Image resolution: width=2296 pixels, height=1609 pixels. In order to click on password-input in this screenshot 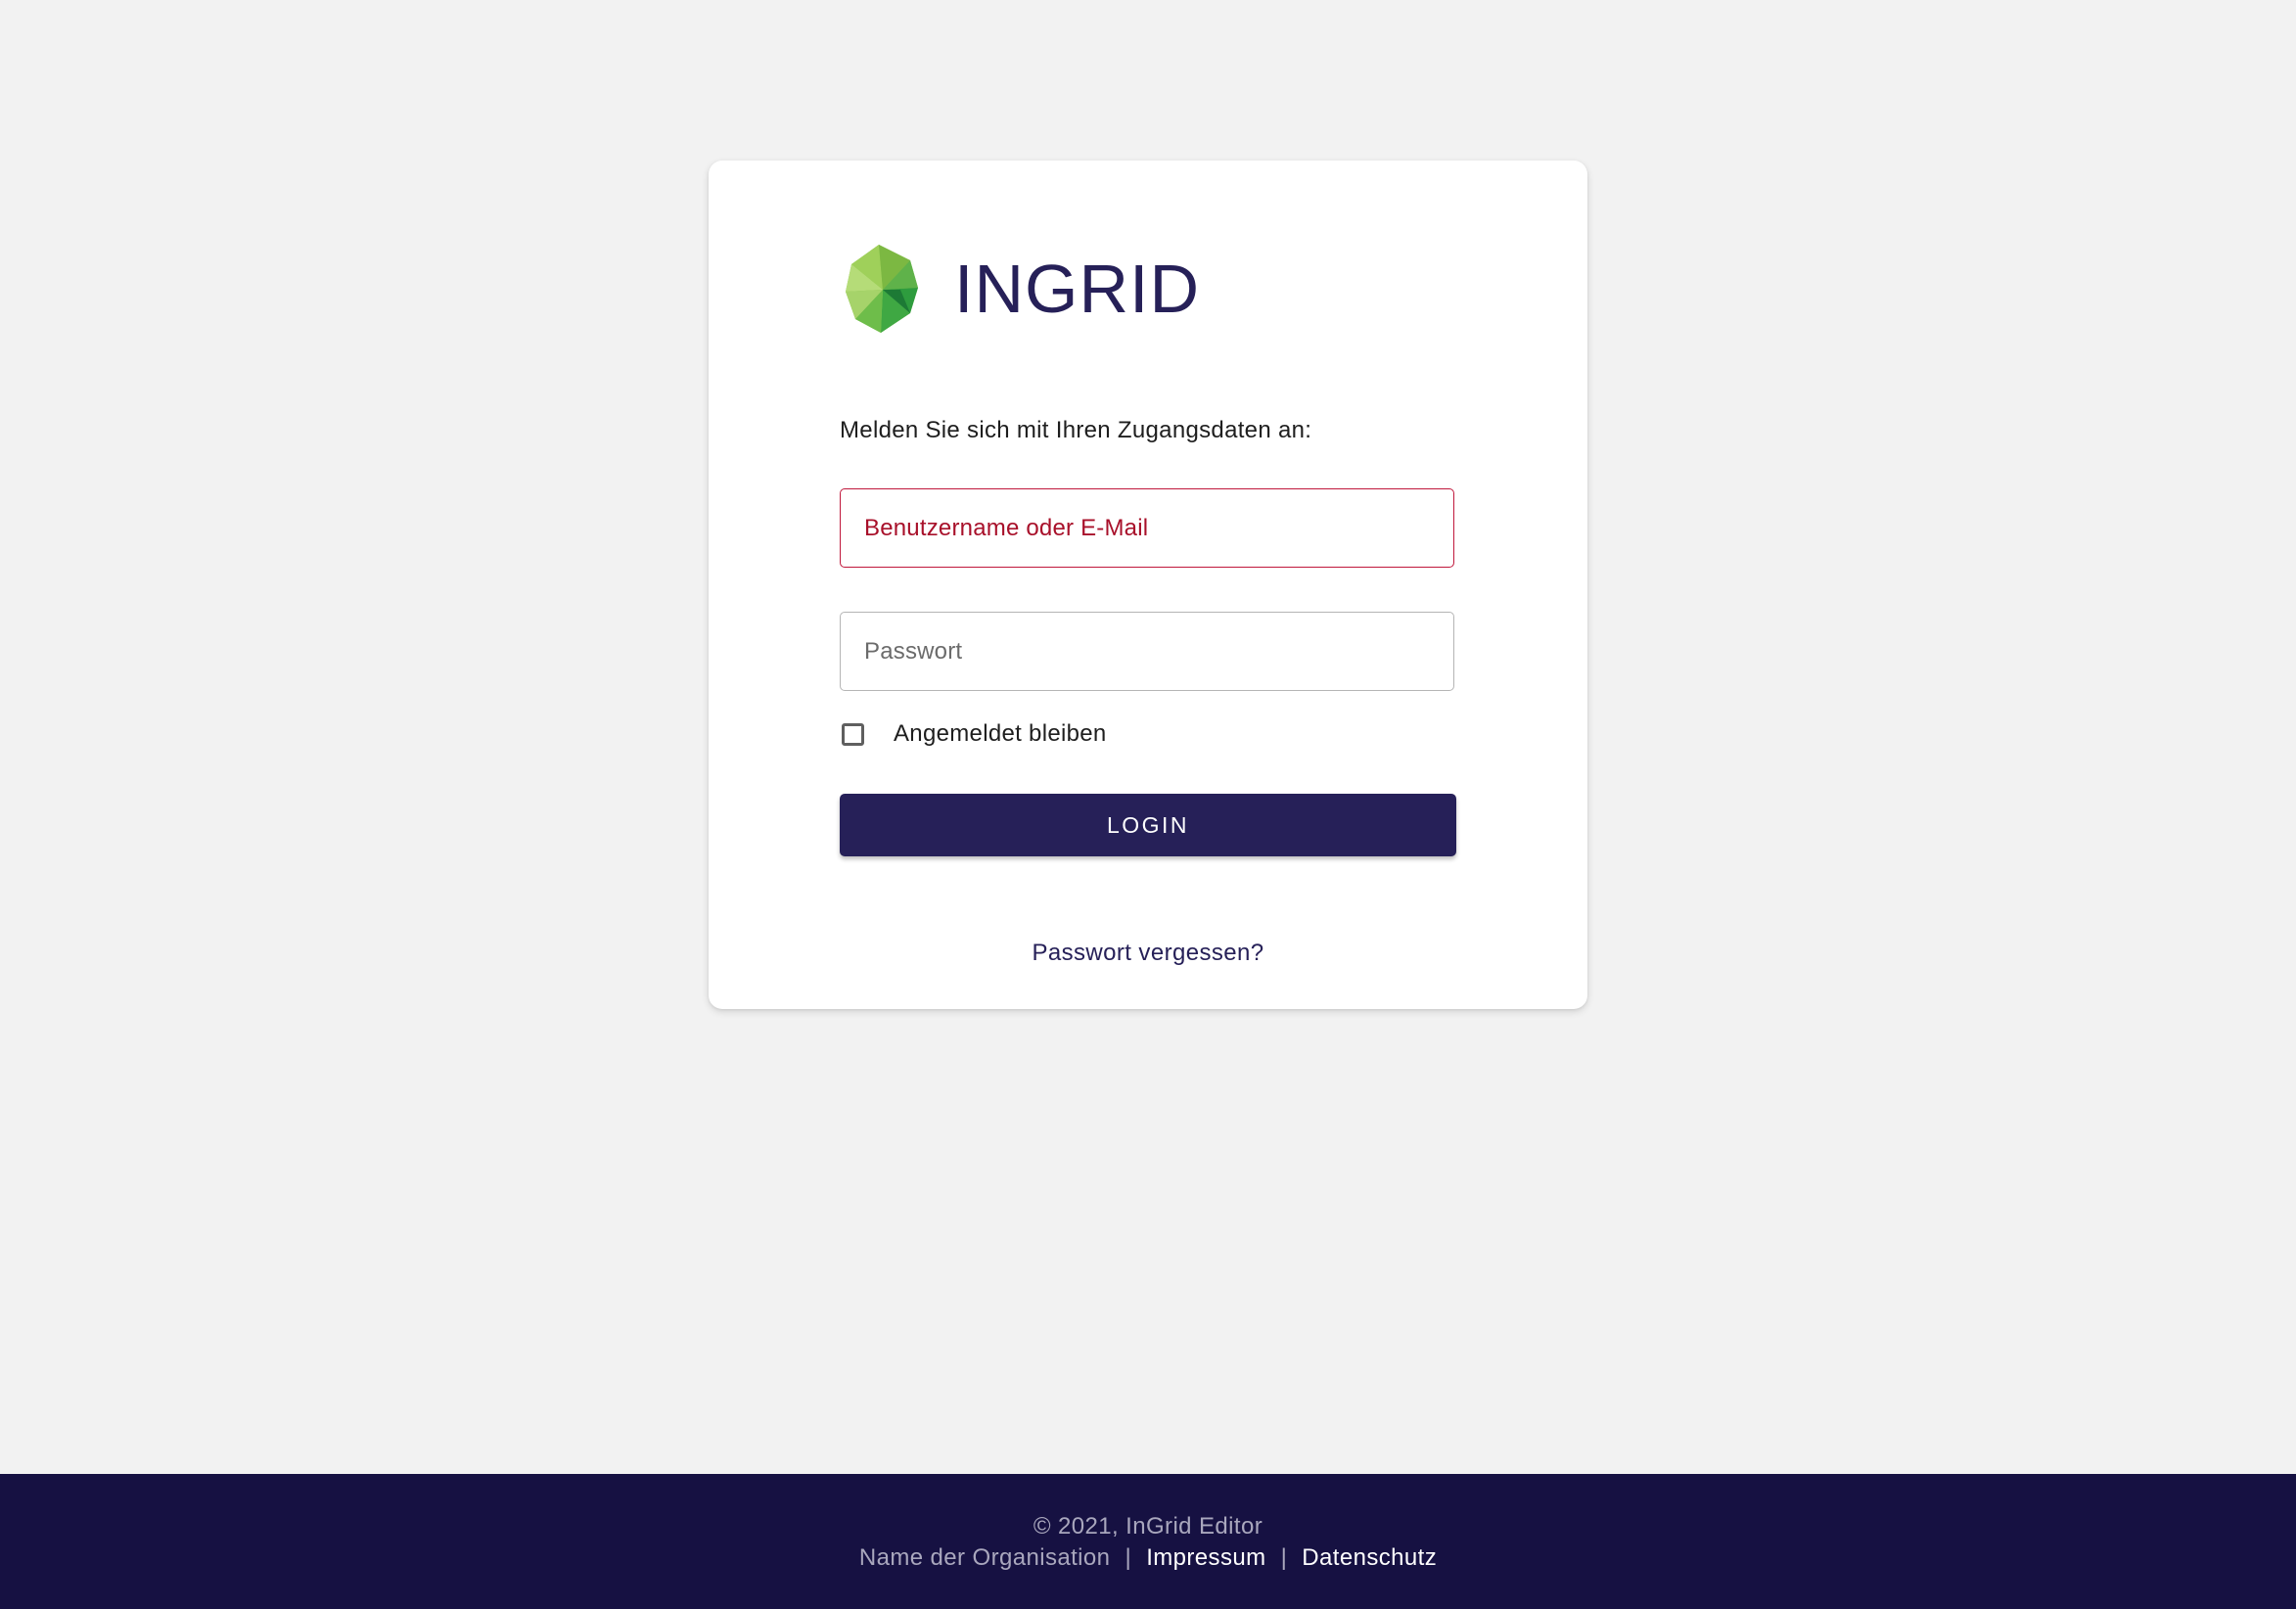, I will do `click(1158, 652)`.